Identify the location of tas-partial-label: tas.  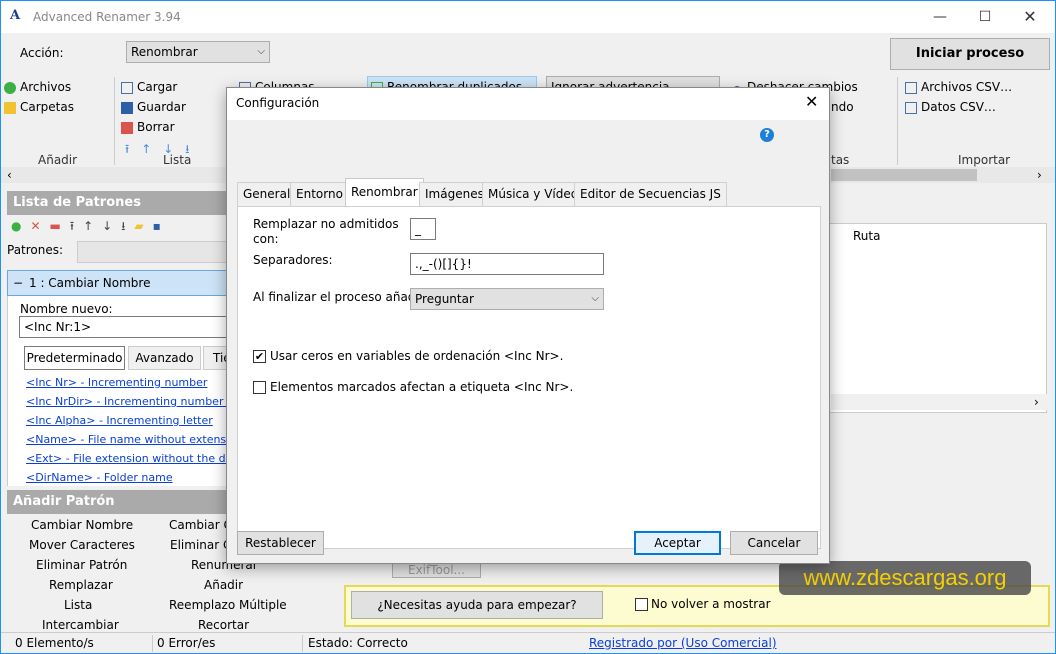
(840, 160).